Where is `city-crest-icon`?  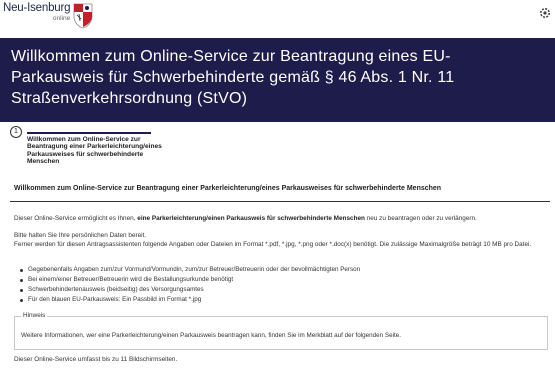
city-crest-icon is located at coordinates (83, 16).